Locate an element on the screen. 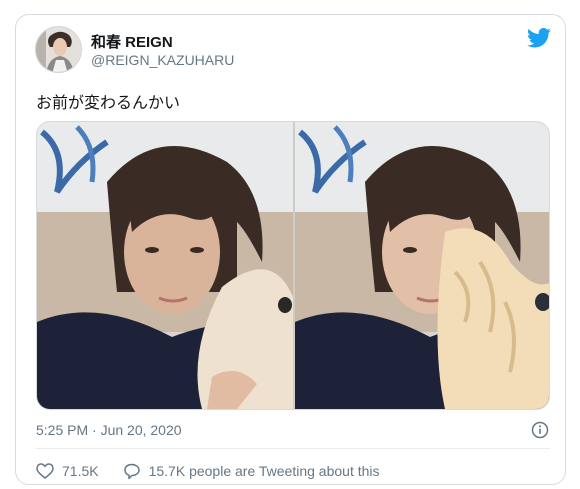 Image resolution: width=580 pixels, height=489 pixels. like-count: 71.5K is located at coordinates (80, 471).